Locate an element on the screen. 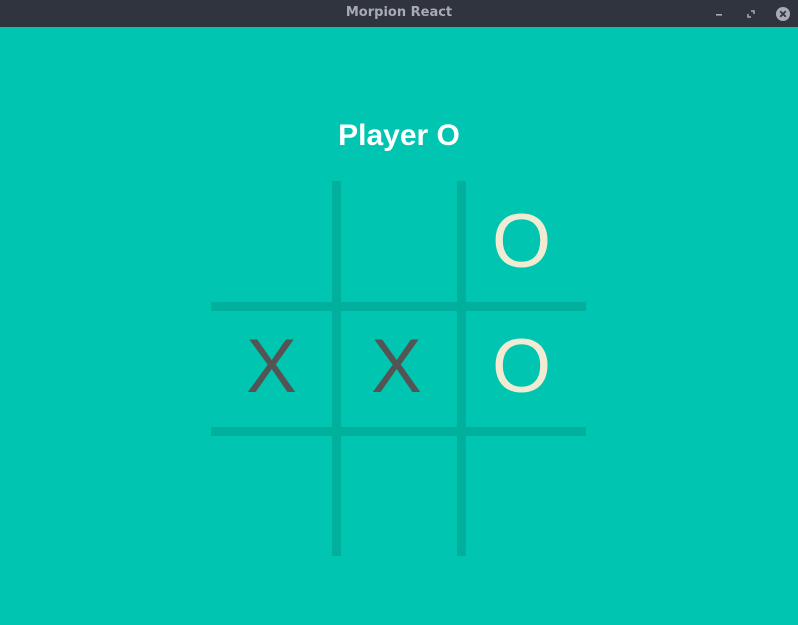 The image size is (798, 625). minimize-button is located at coordinates (718, 13).